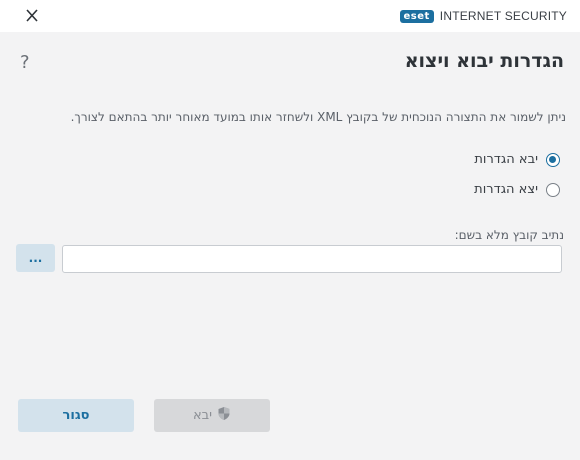 The image size is (580, 460). I want to click on radio-selected-icon, so click(553, 159).